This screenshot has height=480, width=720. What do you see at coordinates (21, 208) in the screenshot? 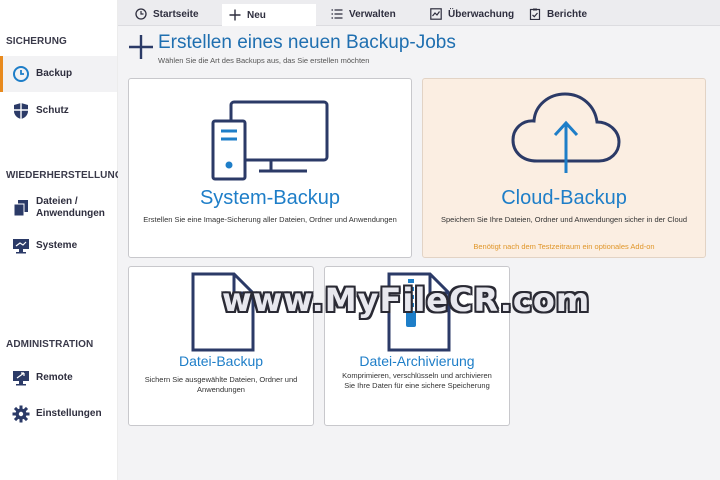
I see `files-icon` at bounding box center [21, 208].